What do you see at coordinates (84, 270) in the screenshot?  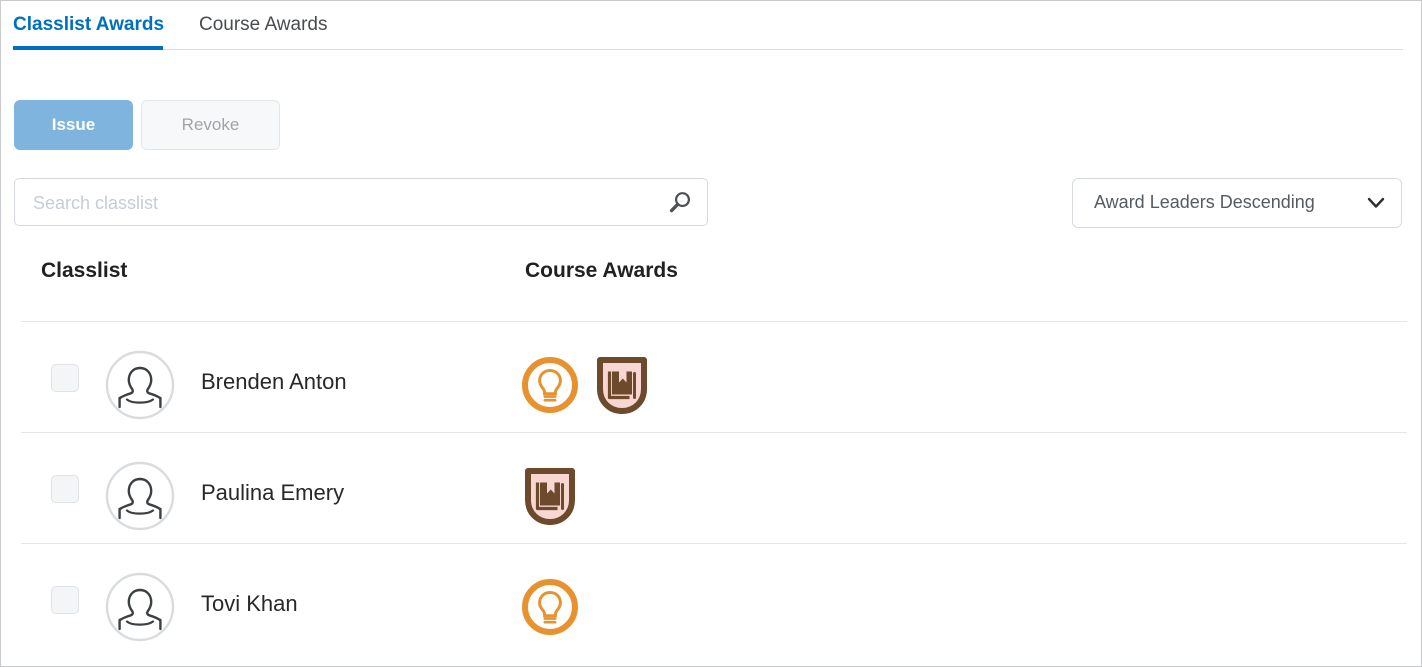 I see `column-header-classlist: Classlist` at bounding box center [84, 270].